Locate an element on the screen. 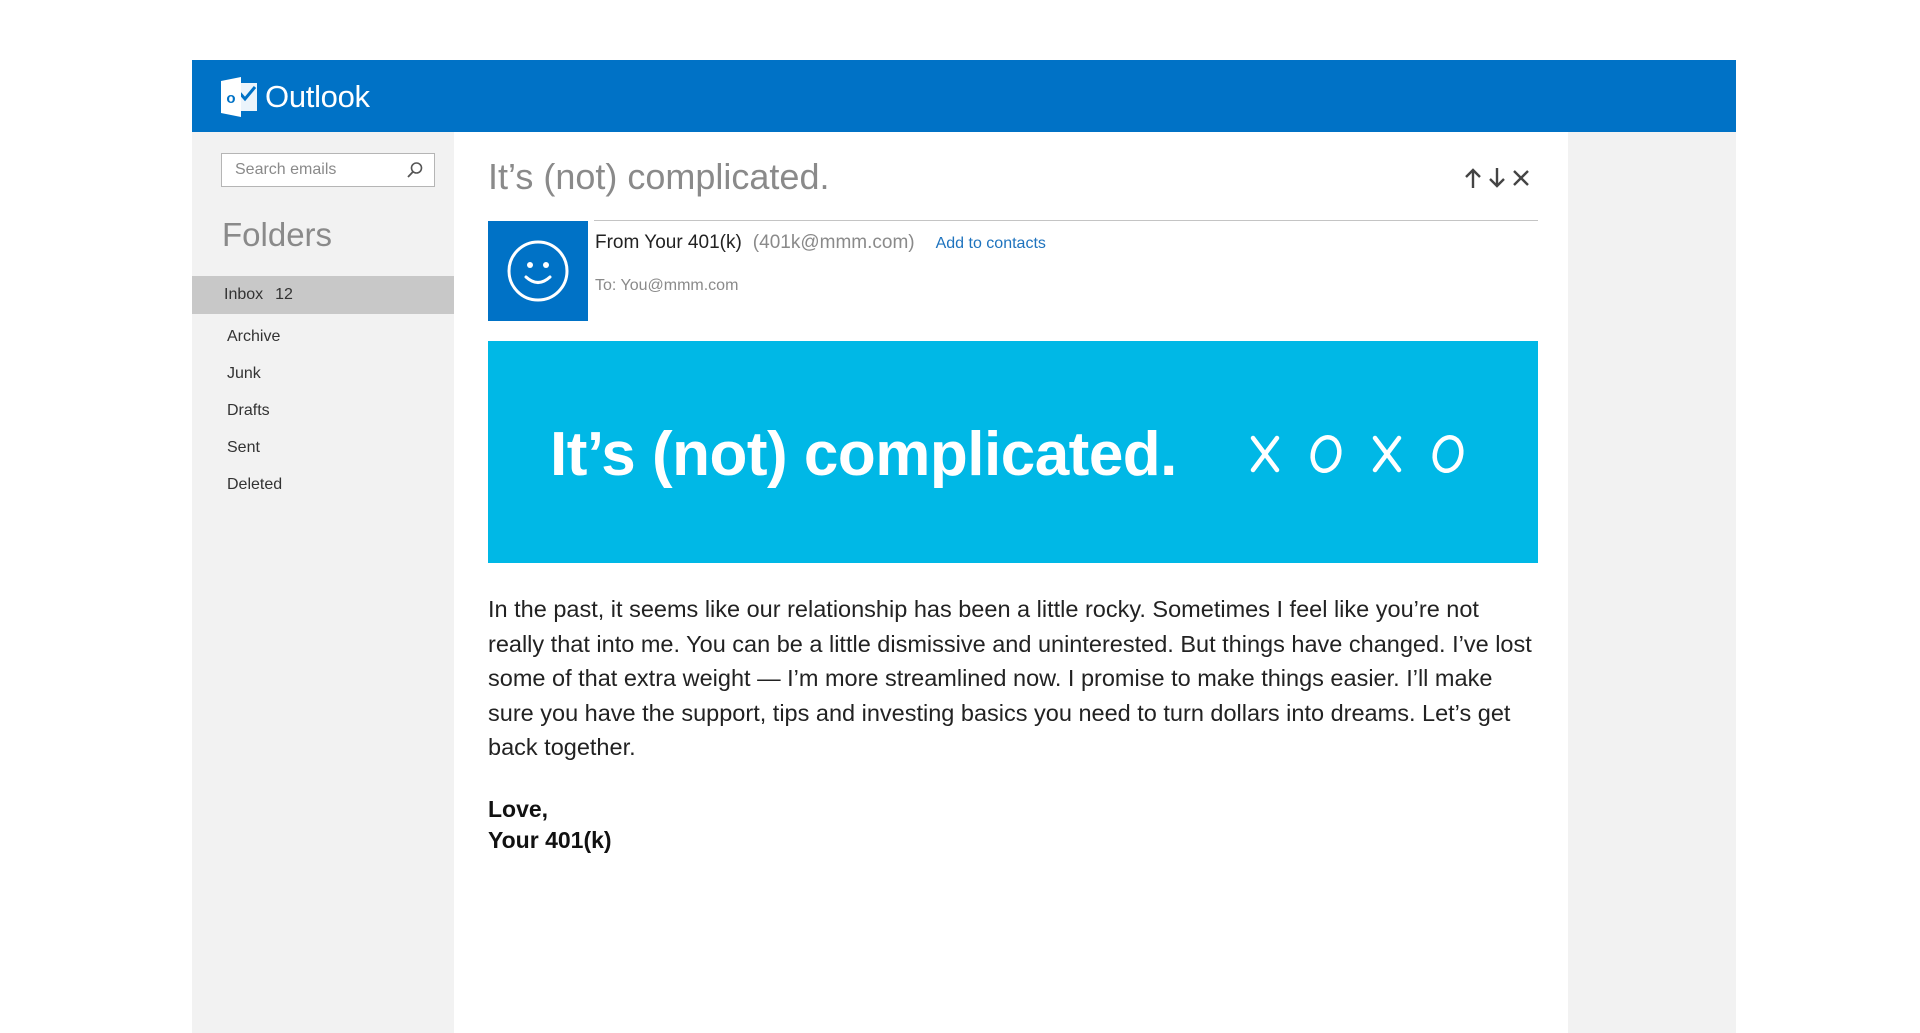  smiley-icon is located at coordinates (538, 271).